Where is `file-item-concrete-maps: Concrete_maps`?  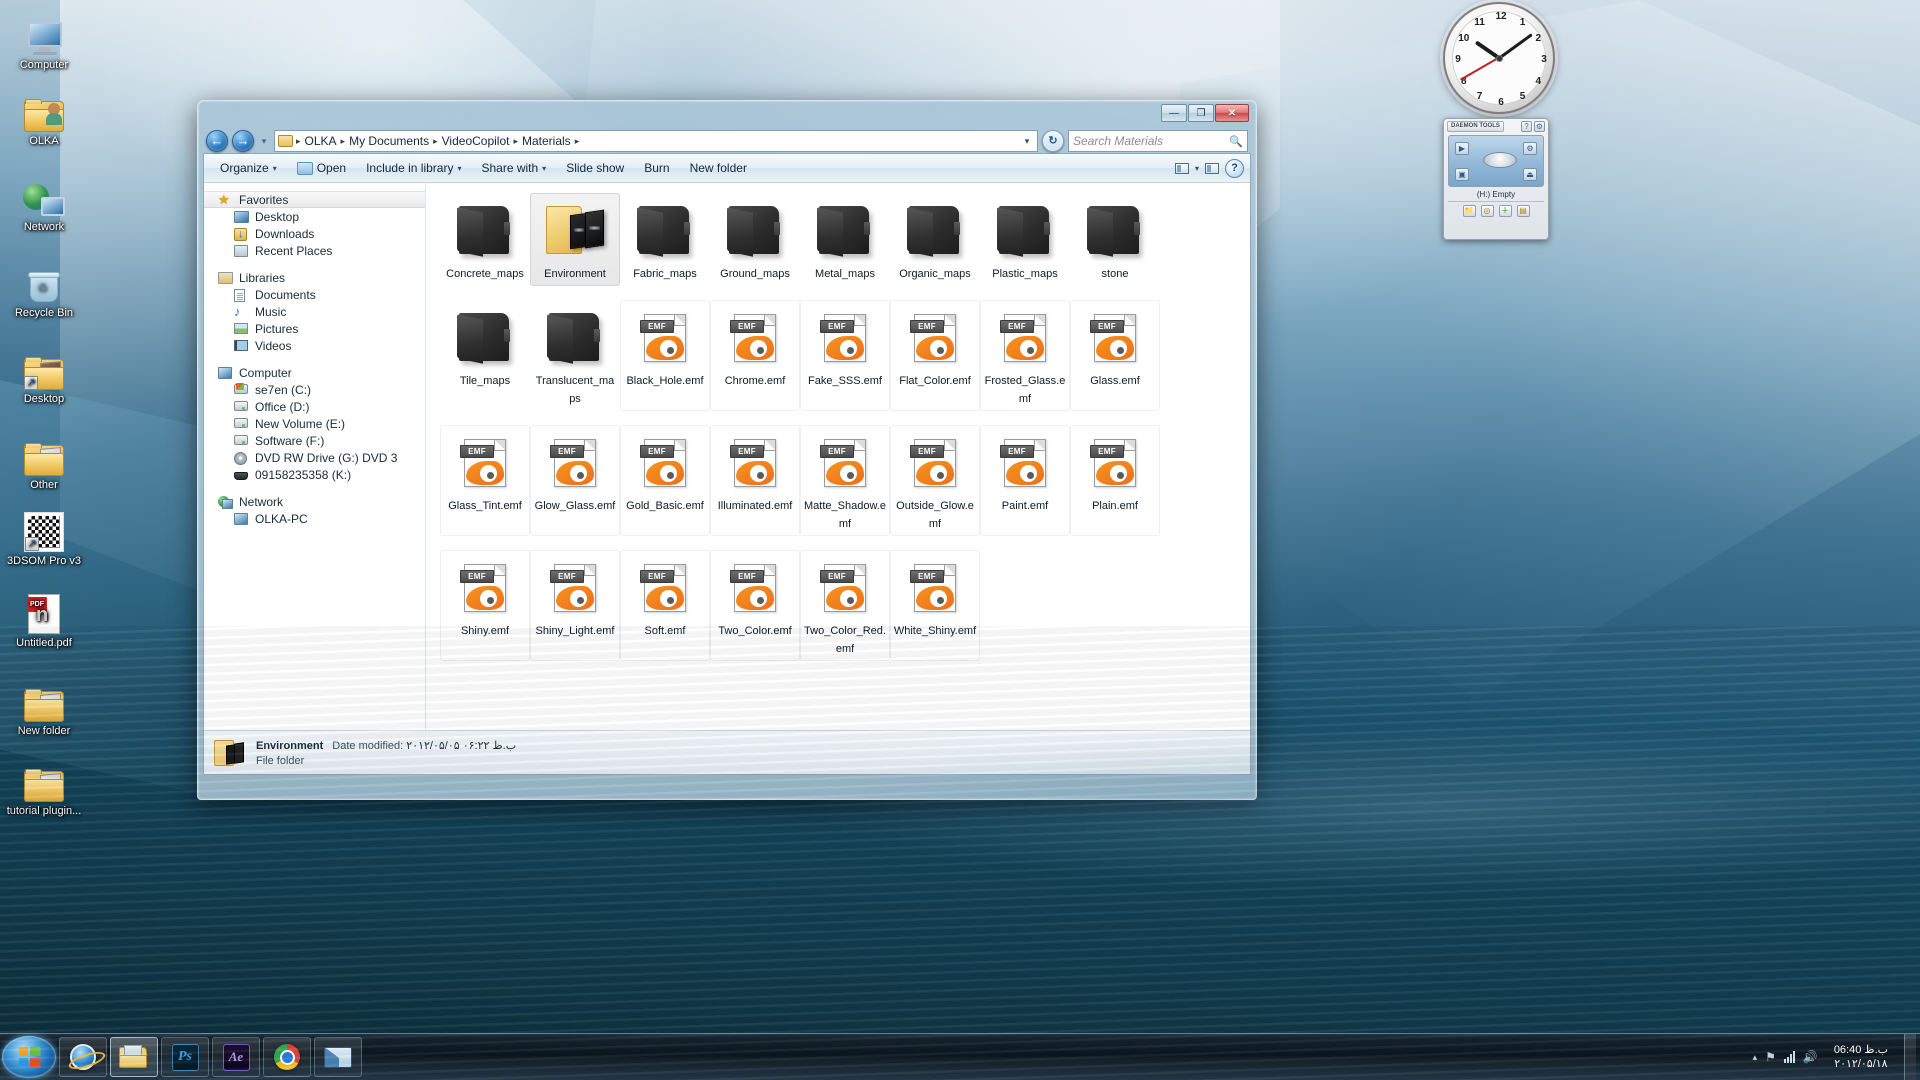
file-item-concrete-maps: Concrete_maps is located at coordinates (485, 239).